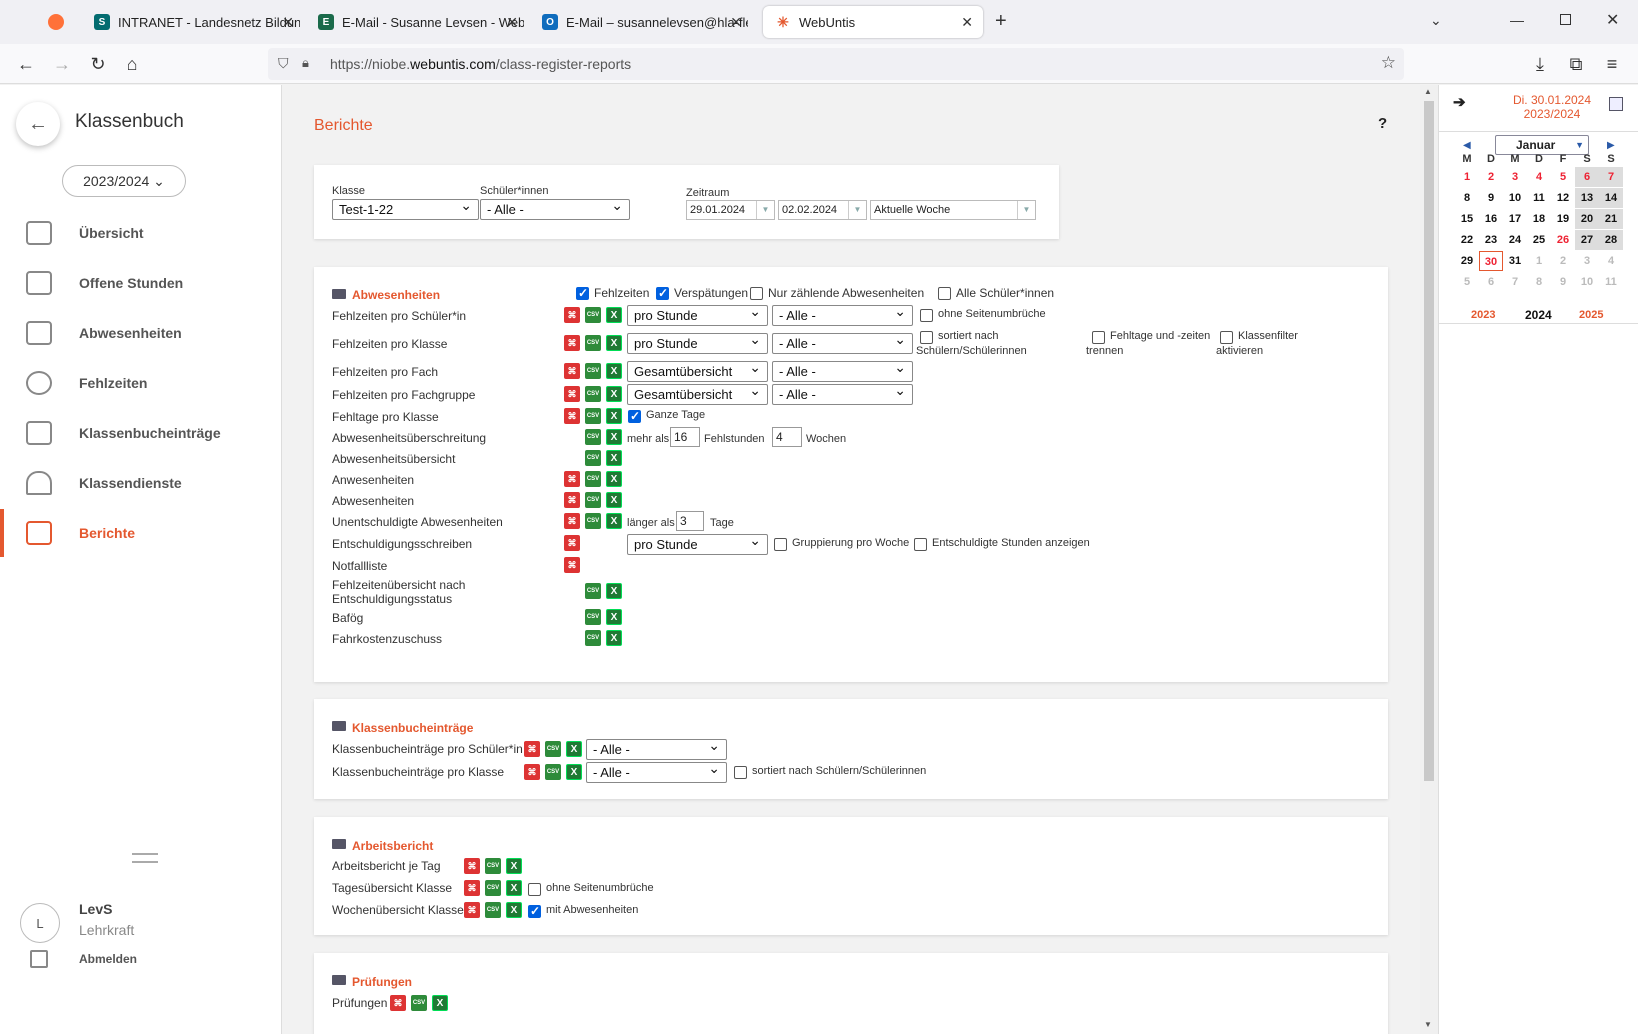 The image size is (1638, 1034). What do you see at coordinates (1611, 240) in the screenshot?
I see `calendar-day: 28` at bounding box center [1611, 240].